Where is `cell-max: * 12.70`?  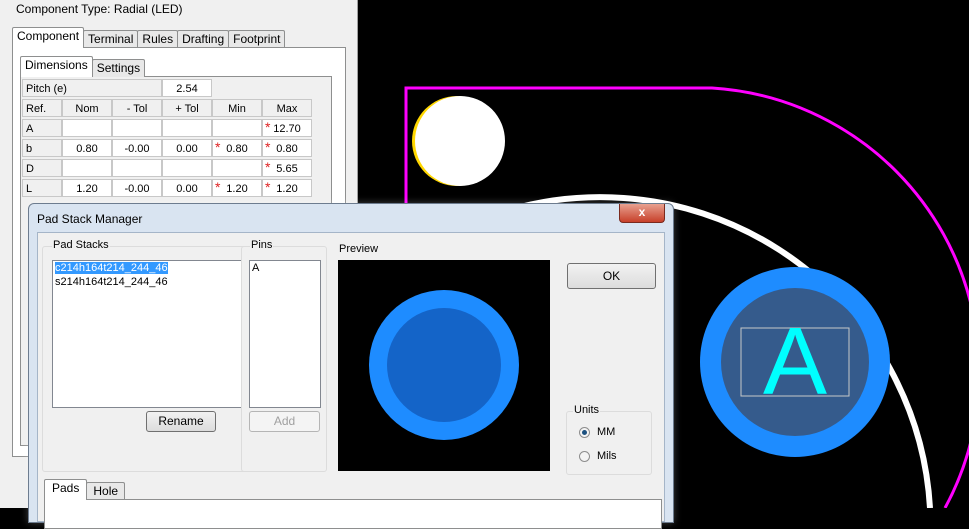
cell-max: * 12.70 is located at coordinates (287, 128).